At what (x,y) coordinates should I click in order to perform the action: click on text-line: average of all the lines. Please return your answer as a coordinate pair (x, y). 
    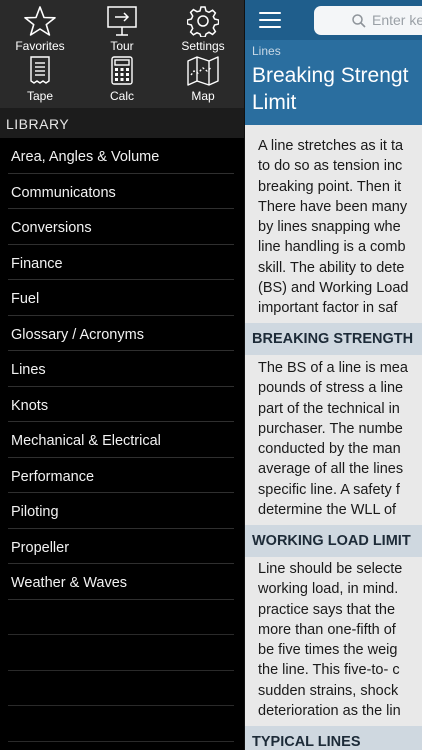
    Looking at the image, I should click on (331, 469).